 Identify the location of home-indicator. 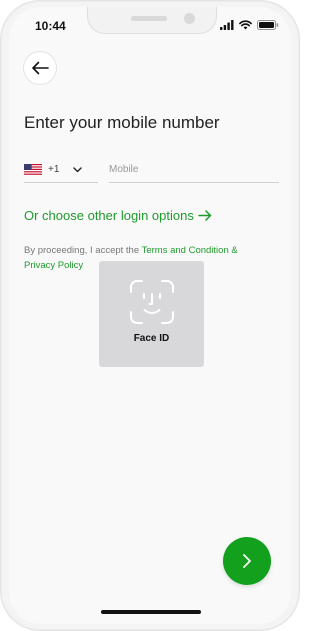
(151, 612).